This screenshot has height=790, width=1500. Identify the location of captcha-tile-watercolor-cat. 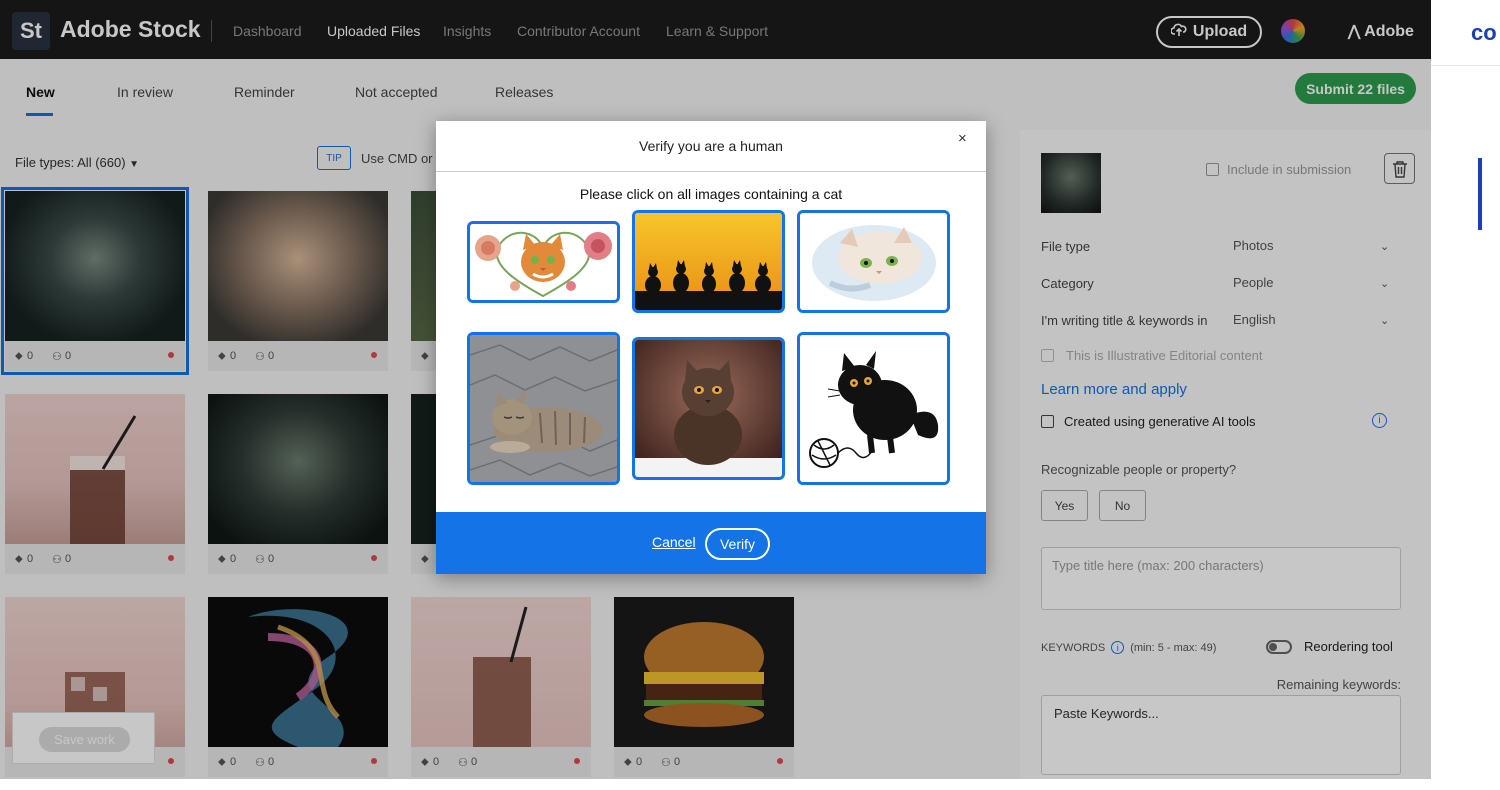
(873, 261).